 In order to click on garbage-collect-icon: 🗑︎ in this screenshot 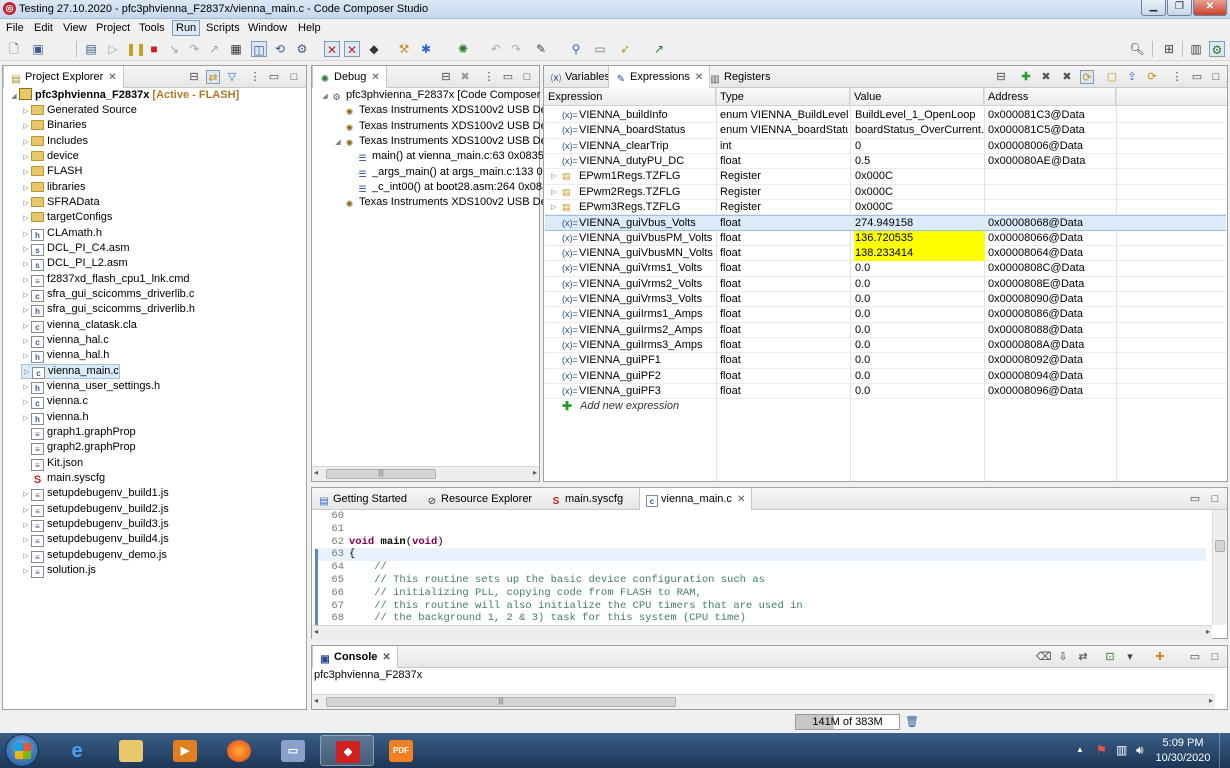, I will do `click(912, 722)`.